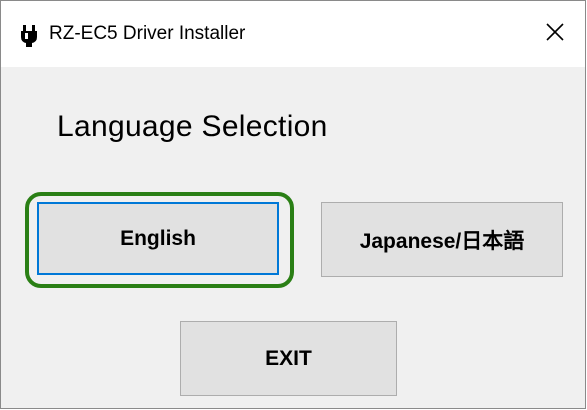 The width and height of the screenshot is (587, 410). I want to click on exit-button: EXIT, so click(288, 358).